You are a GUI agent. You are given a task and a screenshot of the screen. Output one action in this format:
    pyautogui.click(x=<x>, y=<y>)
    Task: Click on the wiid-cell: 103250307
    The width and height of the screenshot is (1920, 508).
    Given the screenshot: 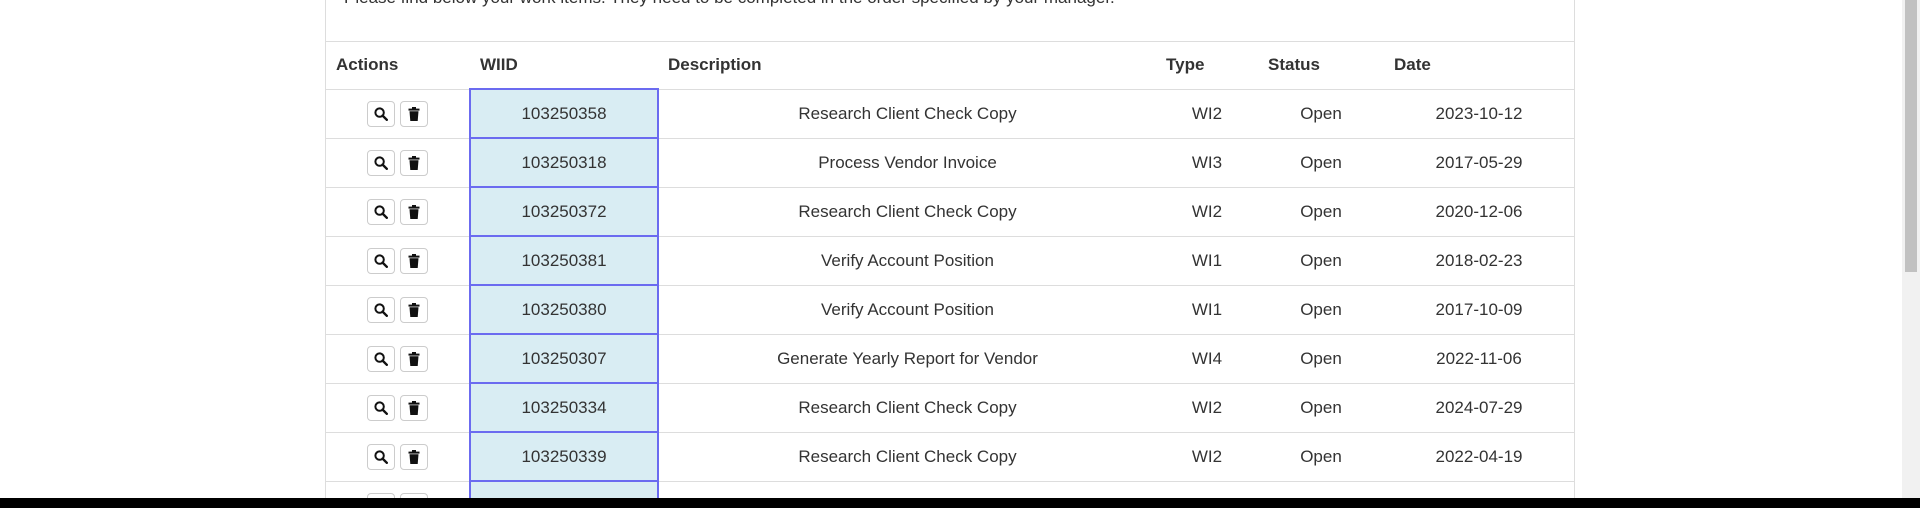 What is the action you would take?
    pyautogui.click(x=564, y=358)
    